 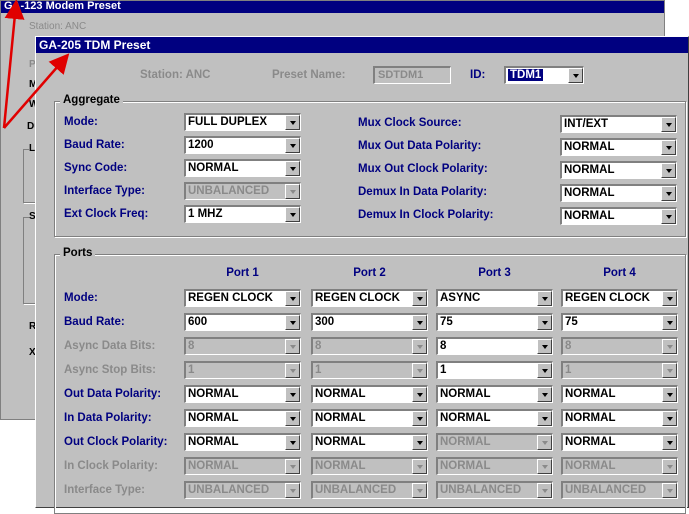 What do you see at coordinates (589, 147) in the screenshot?
I see `mux-out-data-polarity-select-value: NORMAL` at bounding box center [589, 147].